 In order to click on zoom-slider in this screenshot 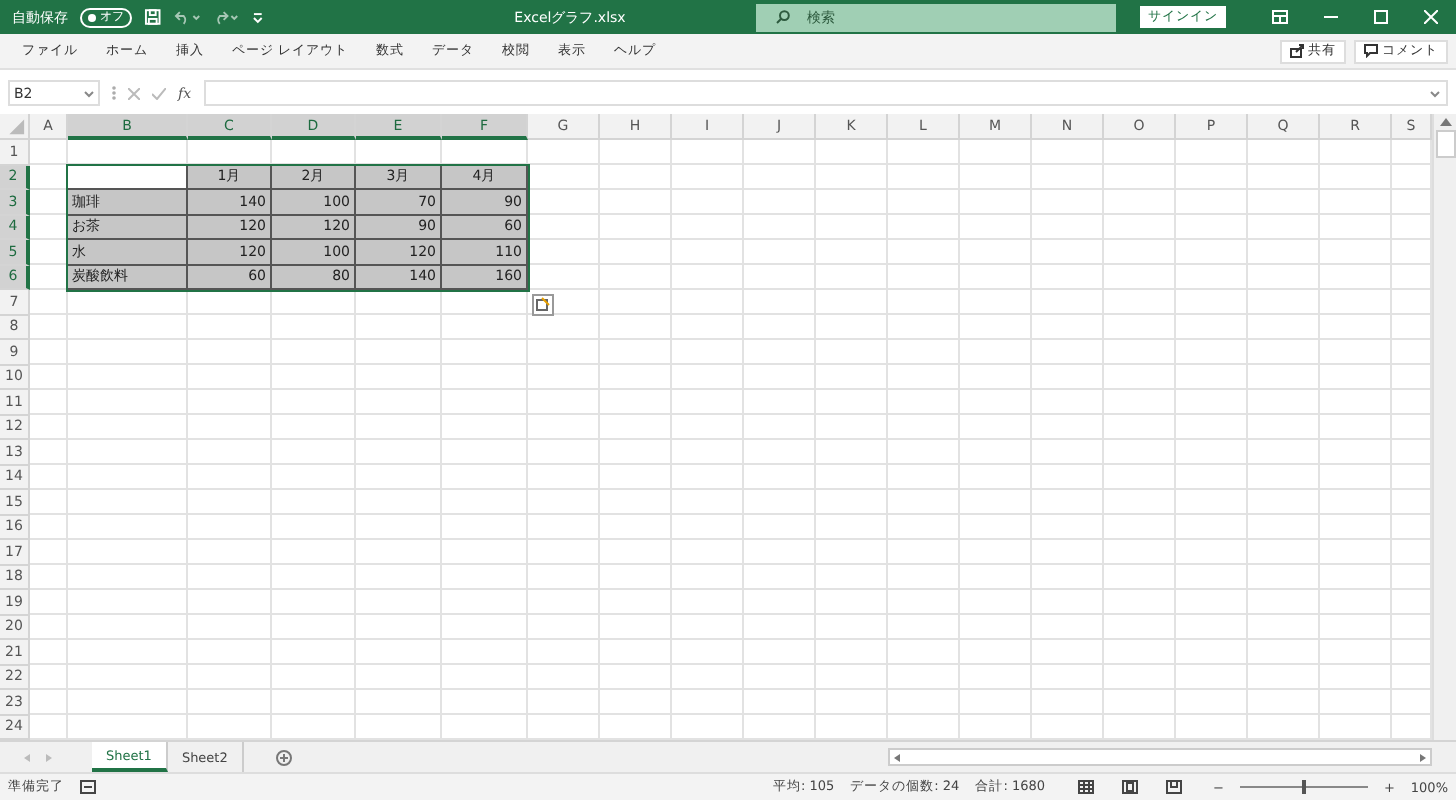, I will do `click(1303, 787)`.